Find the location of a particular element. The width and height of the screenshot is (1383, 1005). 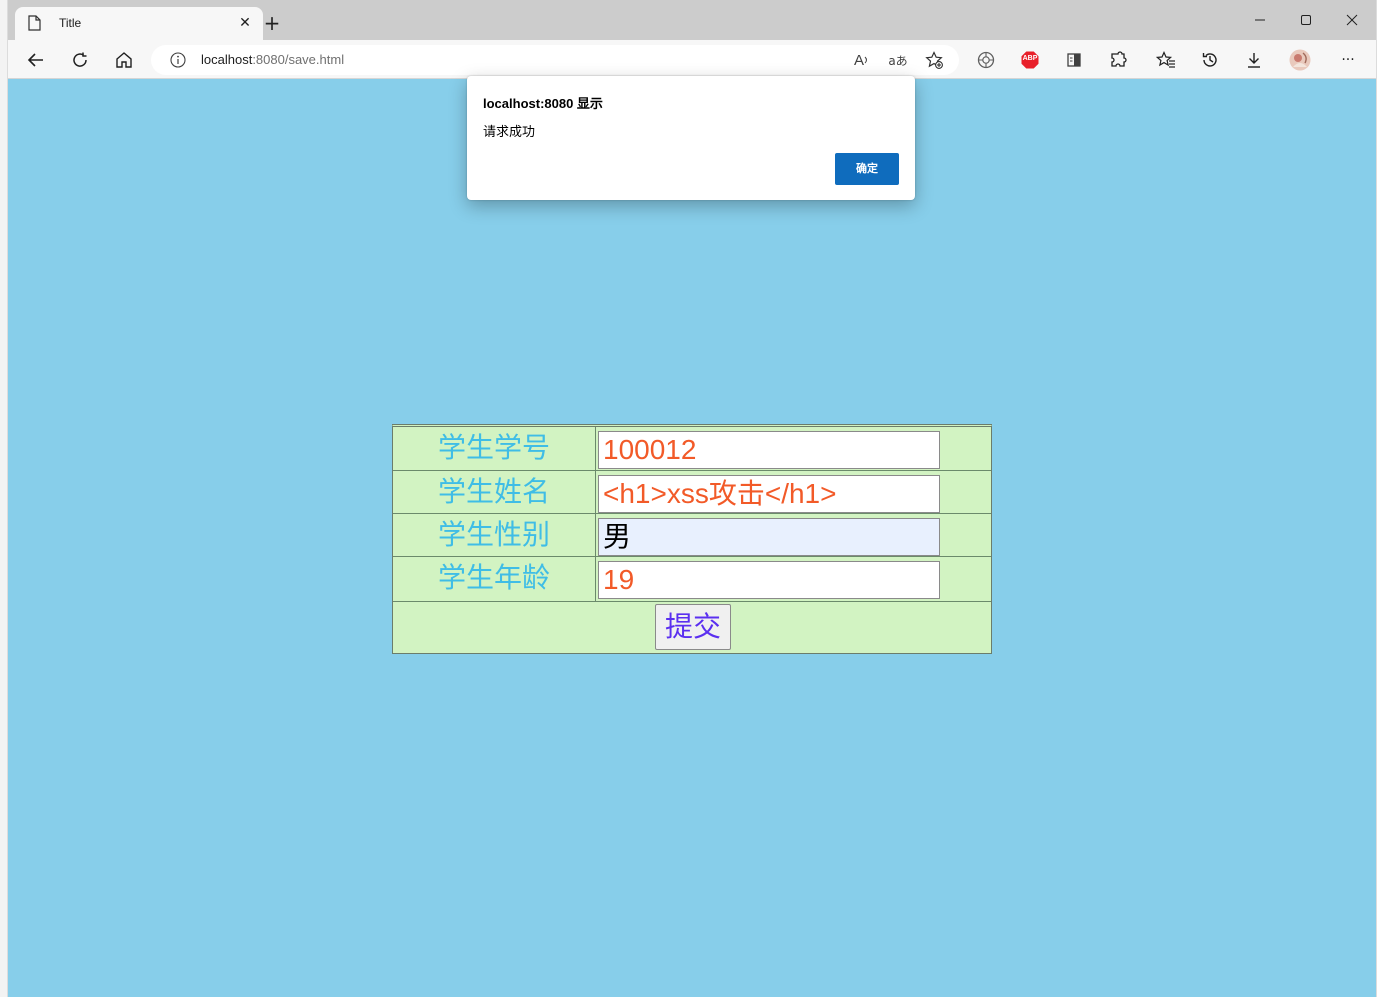

url-host: localhost is located at coordinates (227, 59).